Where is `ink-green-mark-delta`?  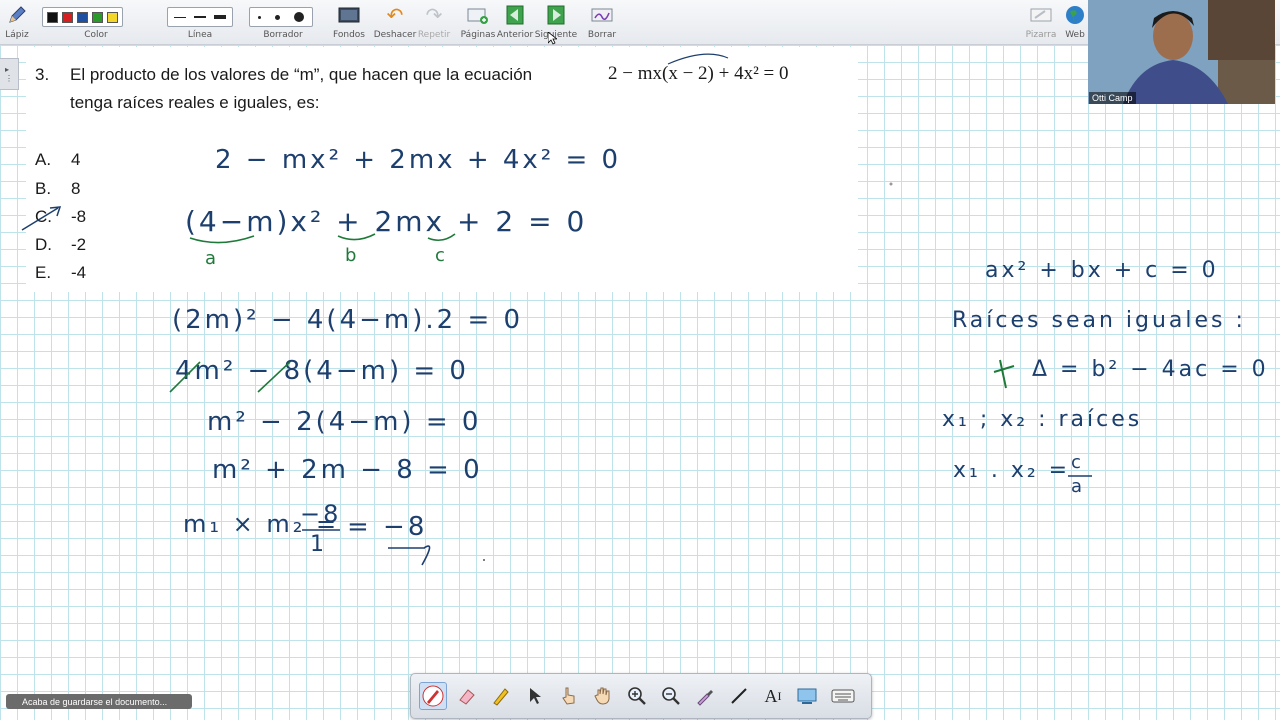
ink-green-mark-delta is located at coordinates (1004, 374).